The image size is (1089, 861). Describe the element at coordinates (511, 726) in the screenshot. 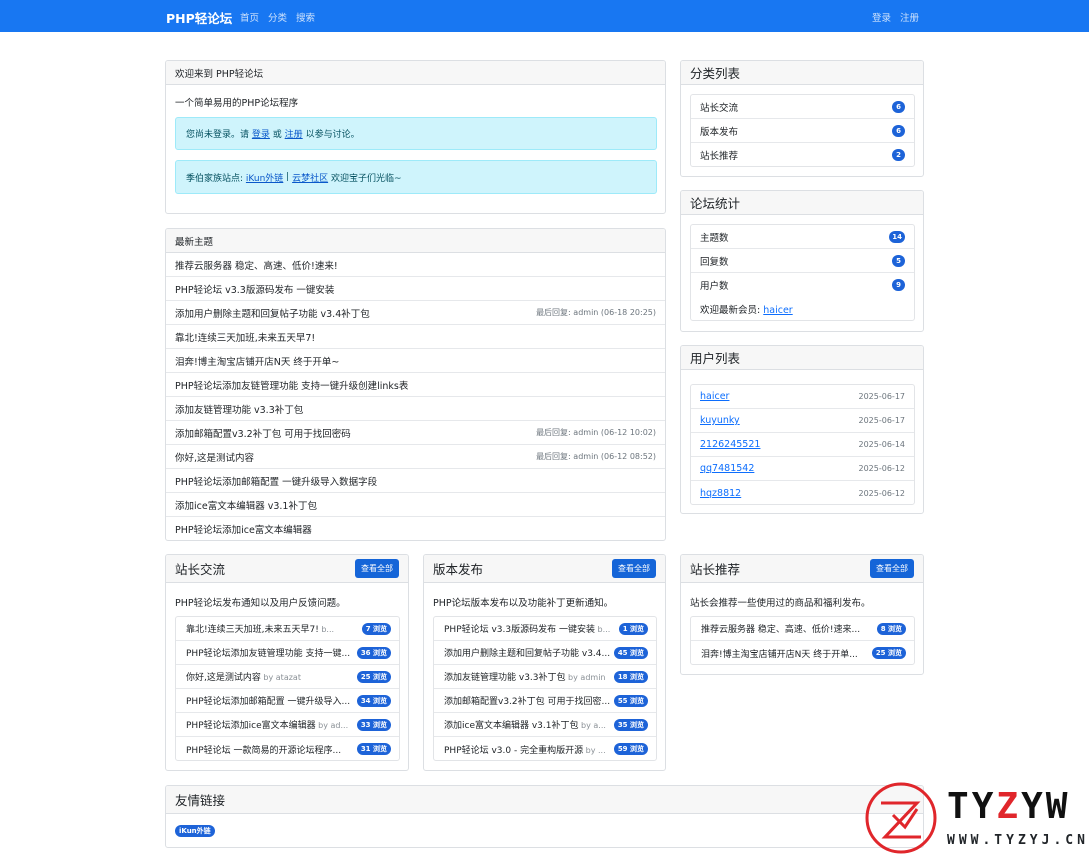

I see `section-topic-title: 添加ice富文本编辑器 v3.1补丁包` at that location.